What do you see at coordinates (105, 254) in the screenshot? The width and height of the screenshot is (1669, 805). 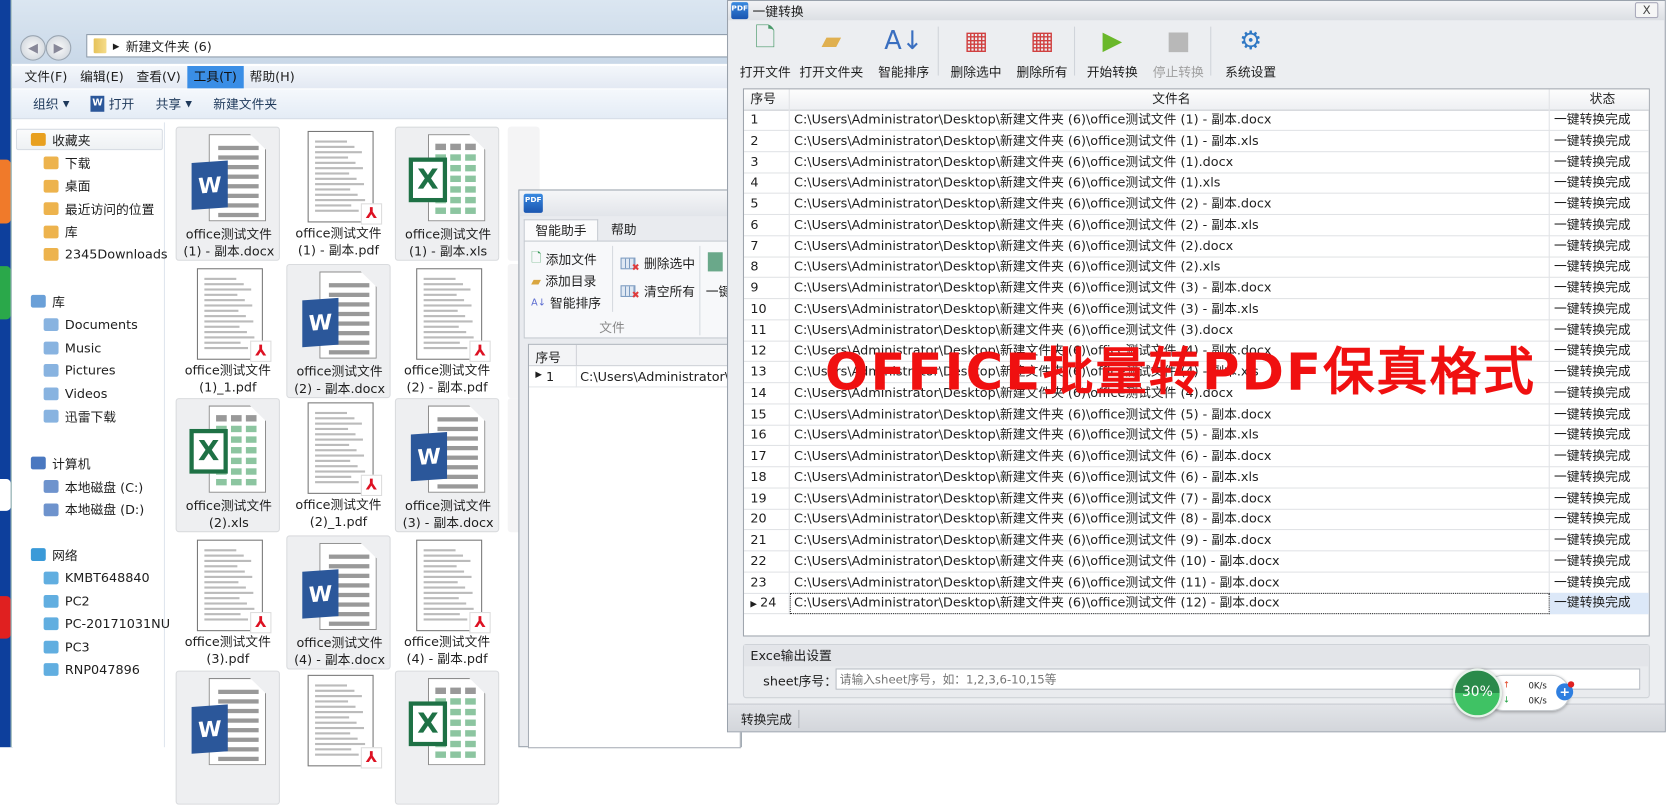 I see `sidebar-item: 2345Downloads` at bounding box center [105, 254].